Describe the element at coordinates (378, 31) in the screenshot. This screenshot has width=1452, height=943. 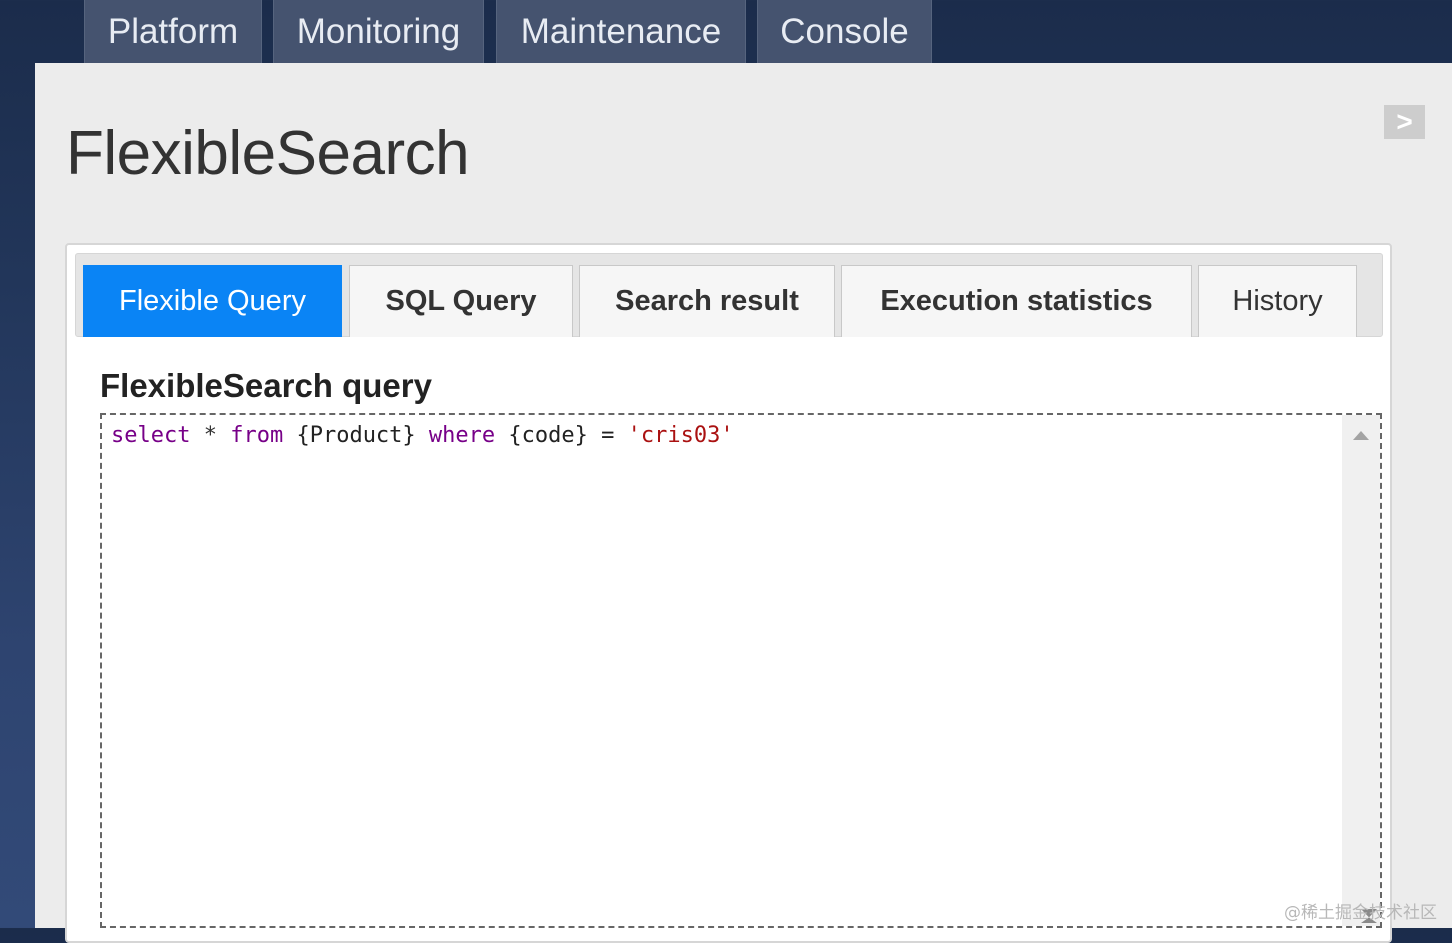
I see `nav-tab-monitoring: Monitoring` at that location.